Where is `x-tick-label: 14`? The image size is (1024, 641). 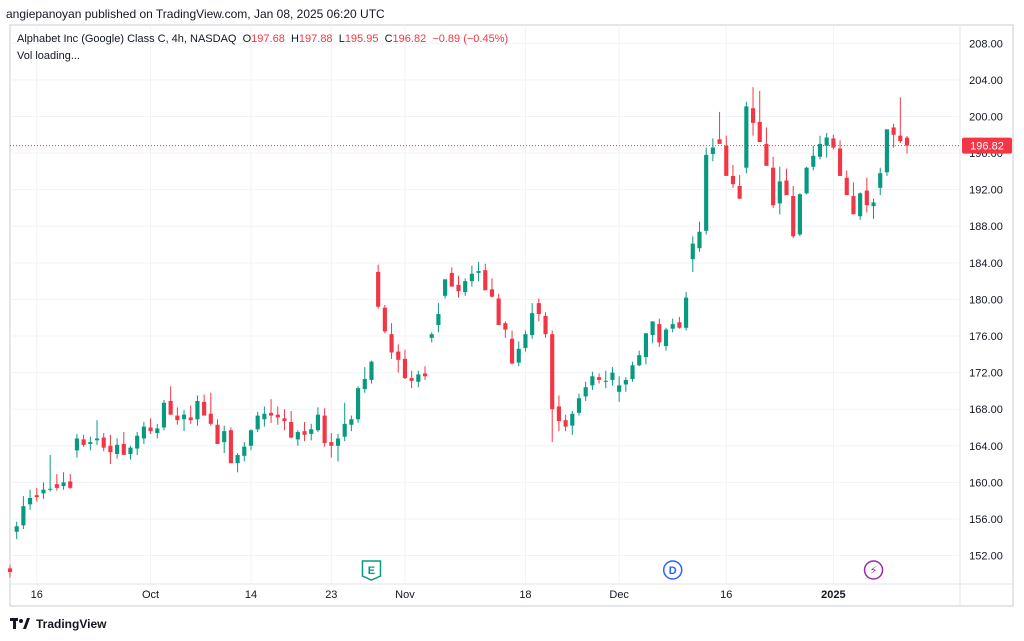 x-tick-label: 14 is located at coordinates (251, 595).